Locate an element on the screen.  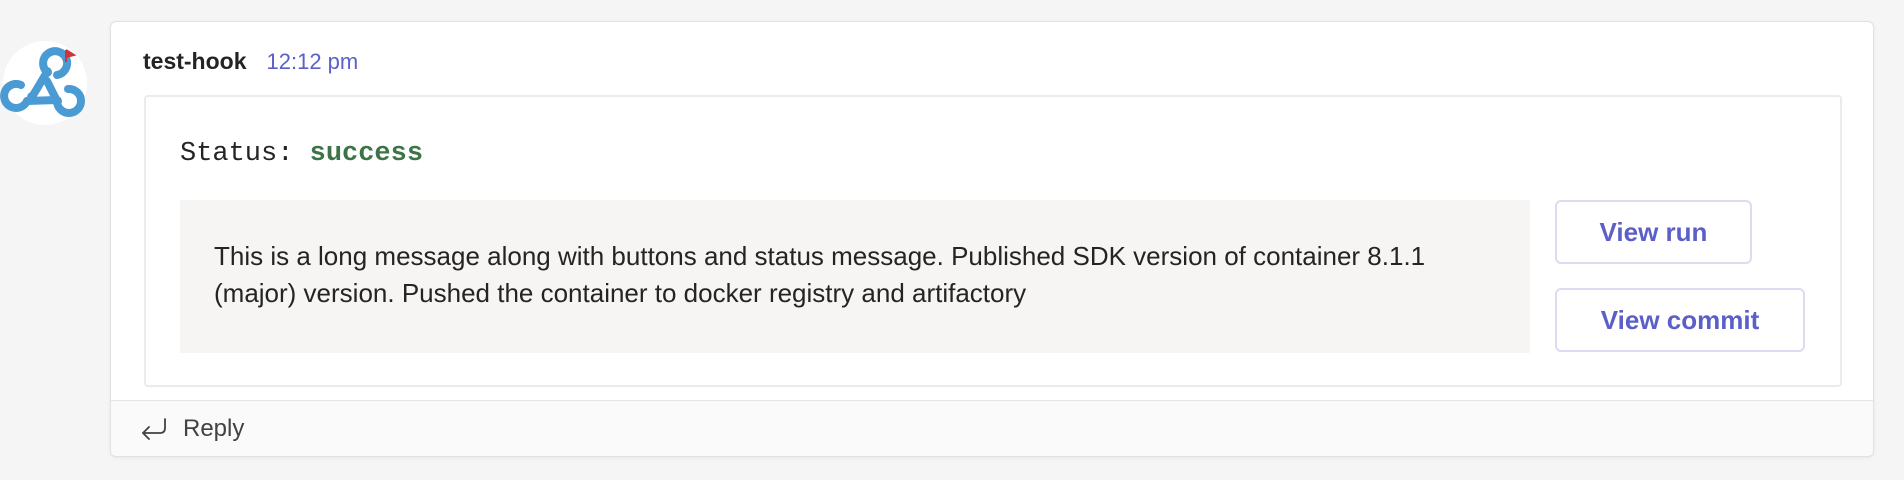
view-commit-button: View commit is located at coordinates (1680, 320).